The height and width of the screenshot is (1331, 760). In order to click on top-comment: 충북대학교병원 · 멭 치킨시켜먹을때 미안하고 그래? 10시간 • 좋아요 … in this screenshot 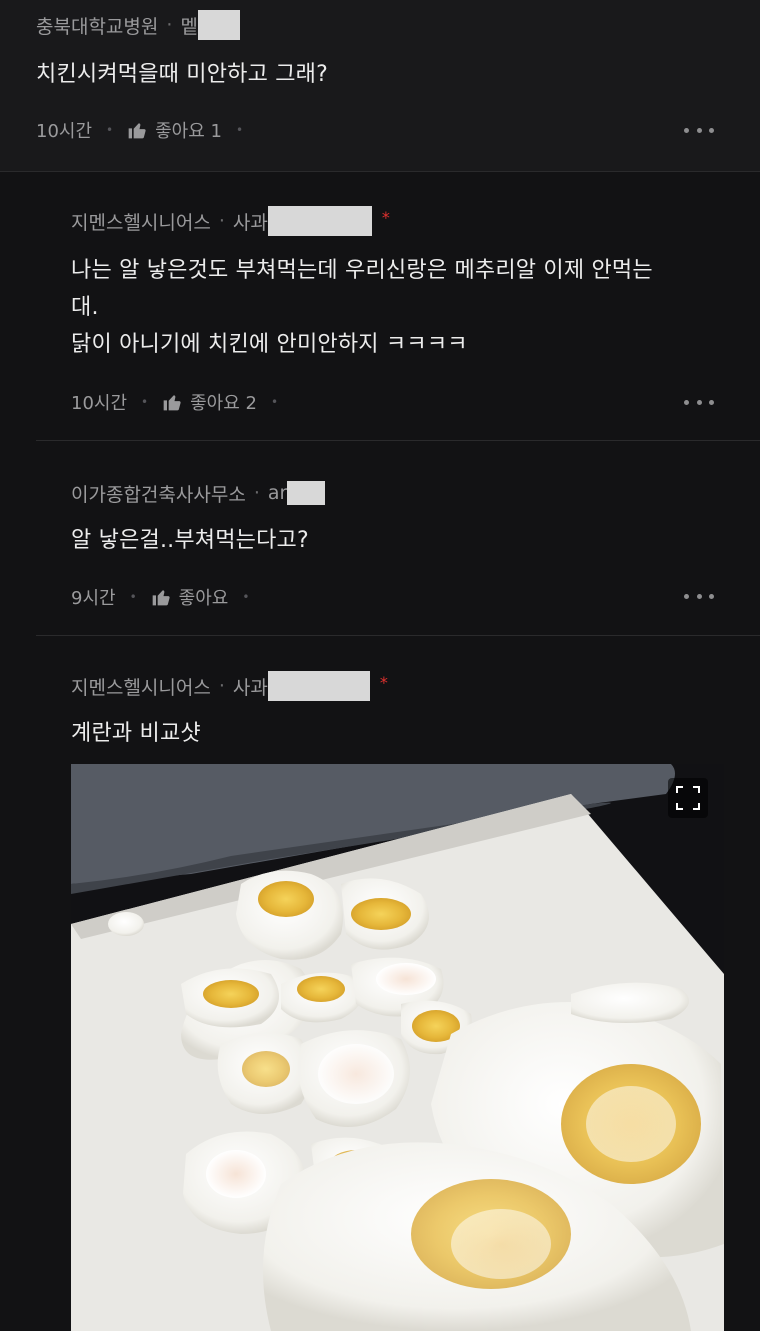, I will do `click(380, 86)`.